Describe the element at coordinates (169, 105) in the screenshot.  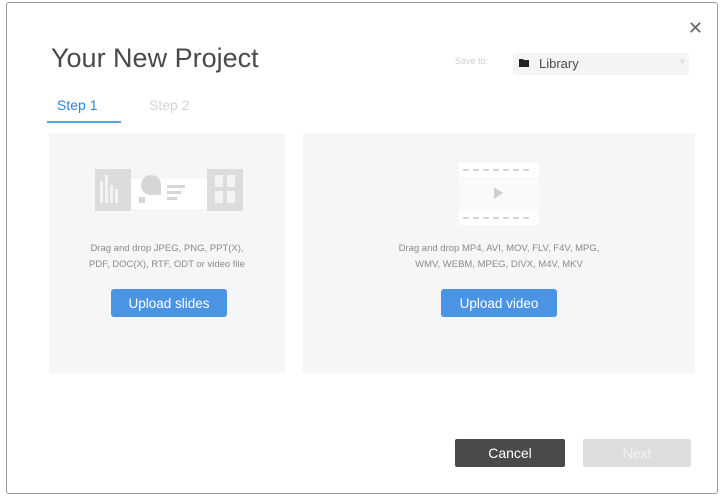
I see `tab-step-2: Step 2` at that location.